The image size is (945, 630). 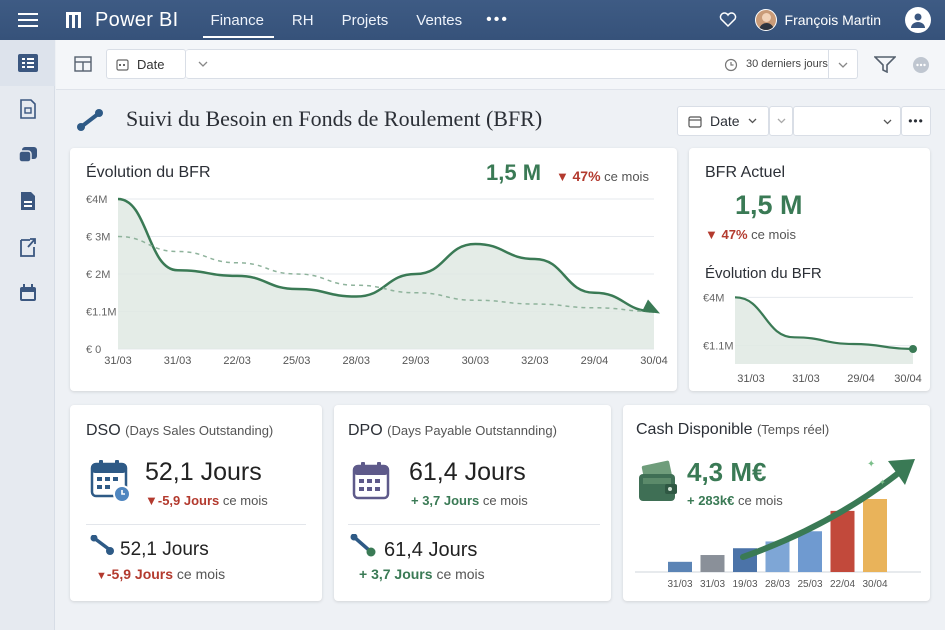 I want to click on user-name: François Martin, so click(x=833, y=20).